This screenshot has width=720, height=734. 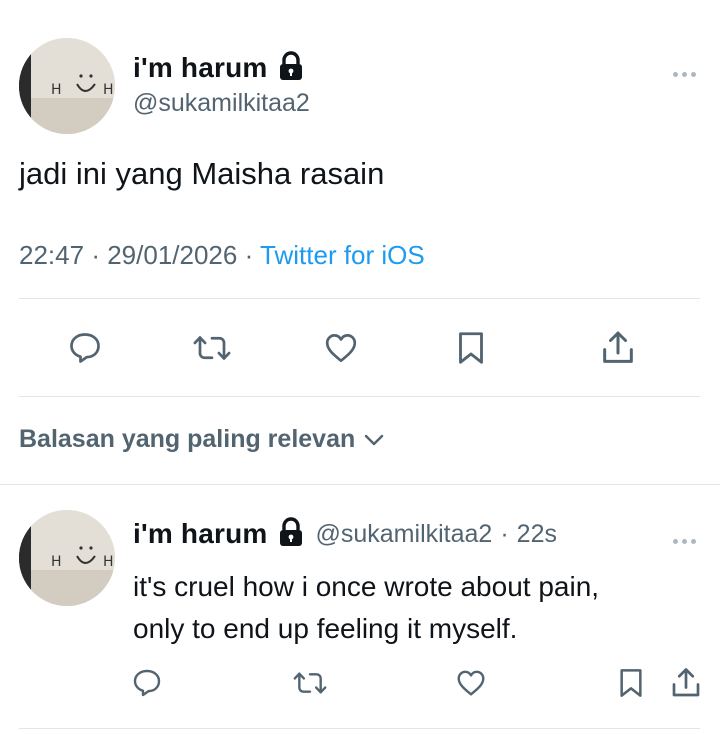 I want to click on reply-author-name: i'm harum, so click(x=200, y=534).